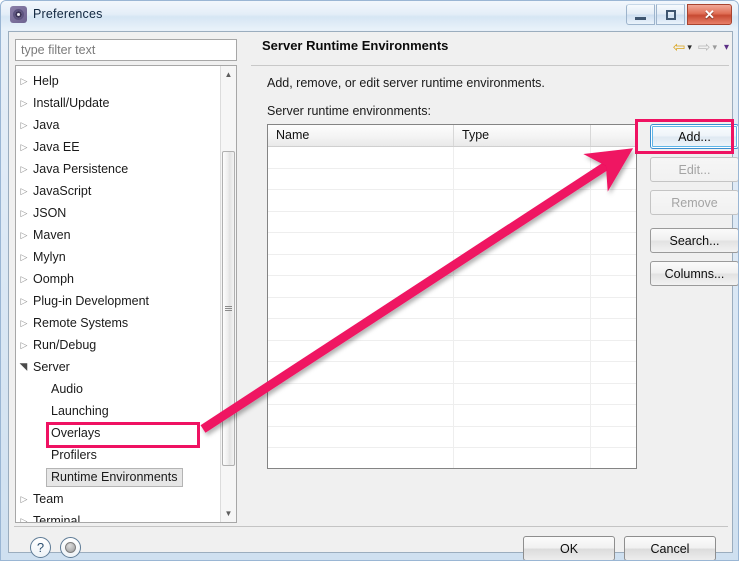 The width and height of the screenshot is (739, 561). What do you see at coordinates (689, 47) in the screenshot?
I see `back-dropdown-icon: ▾` at bounding box center [689, 47].